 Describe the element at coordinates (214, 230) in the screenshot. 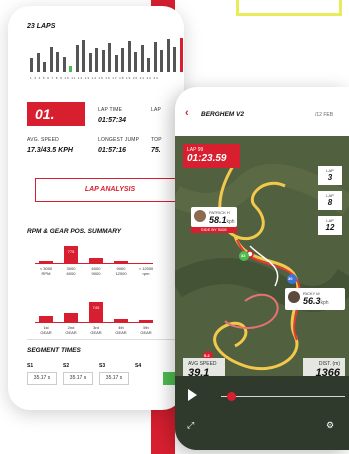

I see `side-by-side-badge: SIDE BY SIDE` at that location.